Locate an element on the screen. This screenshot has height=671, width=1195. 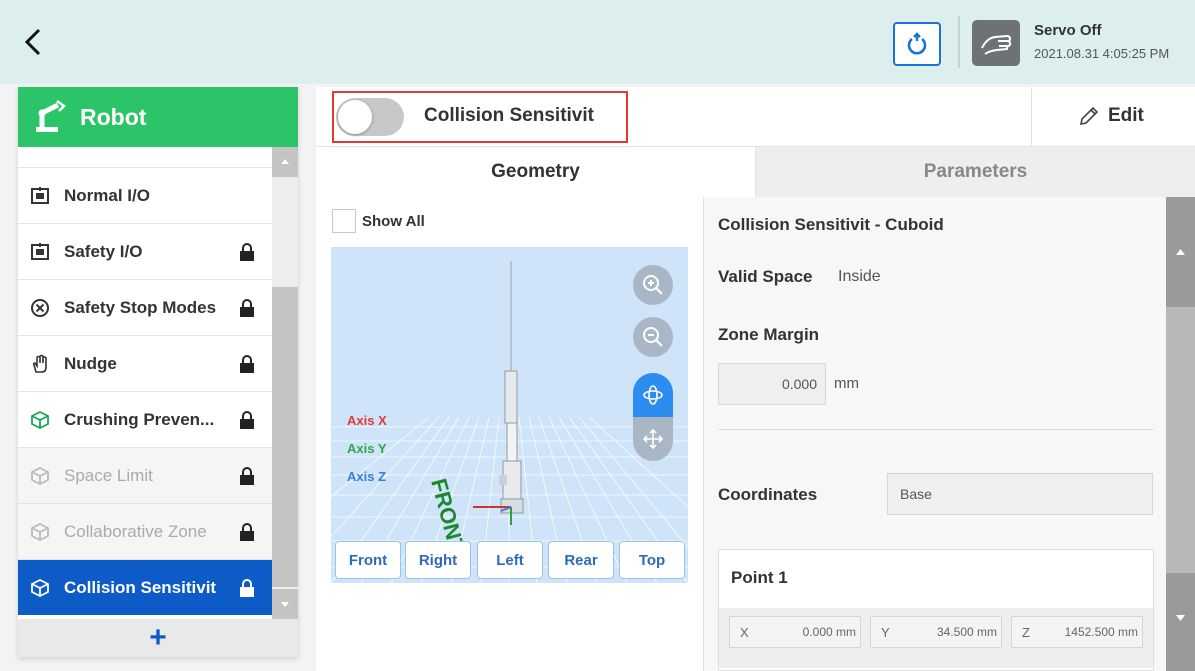
point-1-y-field: Y 34.500 mm is located at coordinates (936, 632).